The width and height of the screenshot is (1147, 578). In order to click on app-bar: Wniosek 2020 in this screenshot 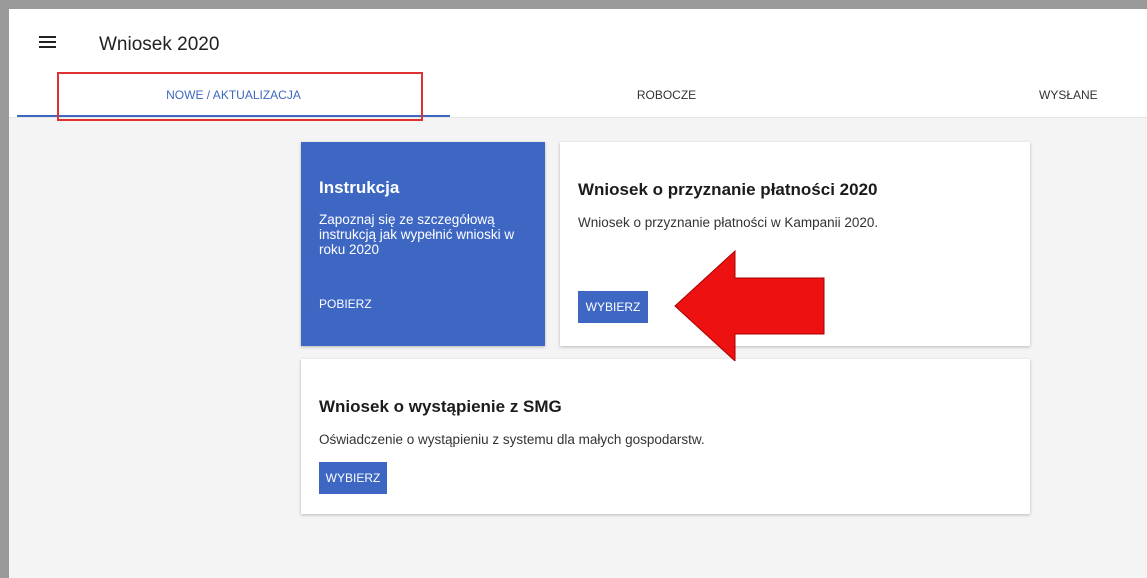, I will do `click(578, 41)`.